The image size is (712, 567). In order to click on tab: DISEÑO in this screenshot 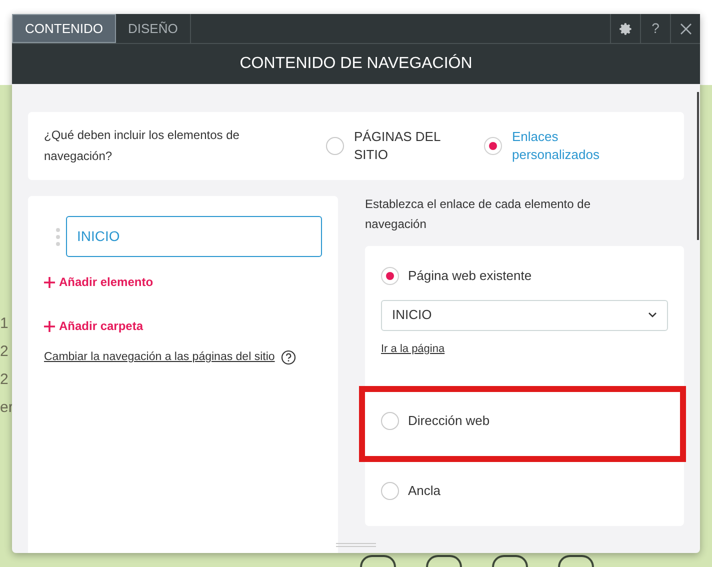, I will do `click(153, 28)`.